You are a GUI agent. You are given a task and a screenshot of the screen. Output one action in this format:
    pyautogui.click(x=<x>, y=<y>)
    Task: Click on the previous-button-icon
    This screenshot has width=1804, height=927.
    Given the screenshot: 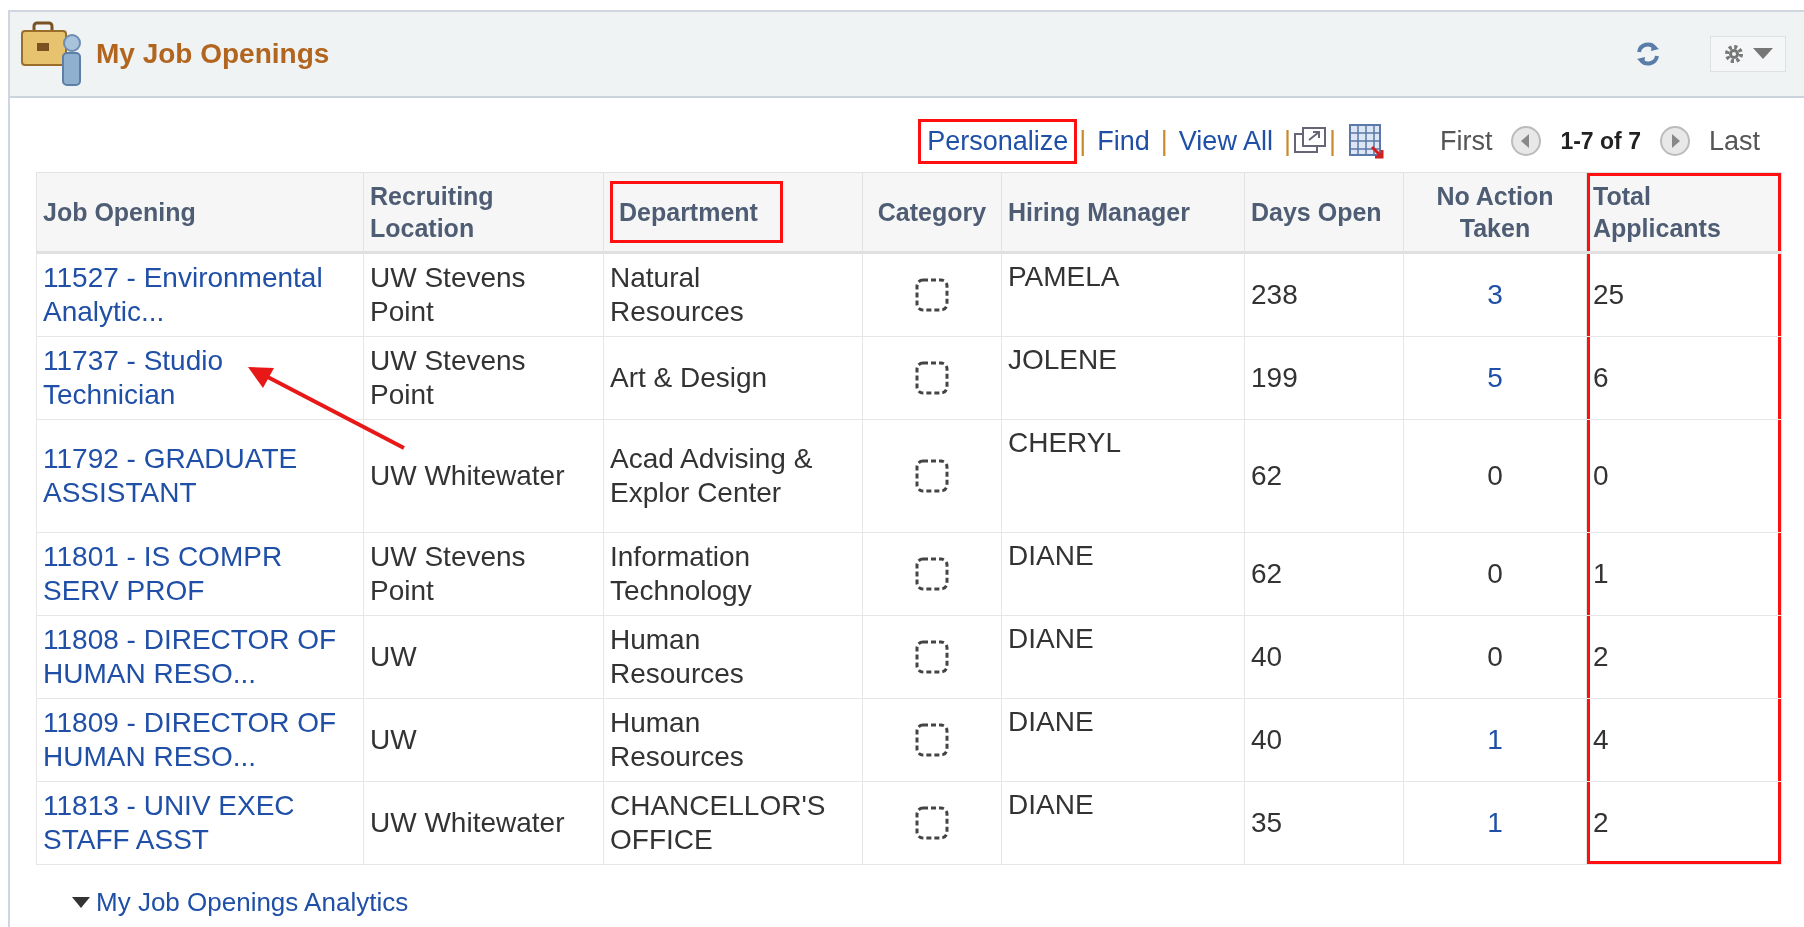 What is the action you would take?
    pyautogui.click(x=1526, y=141)
    